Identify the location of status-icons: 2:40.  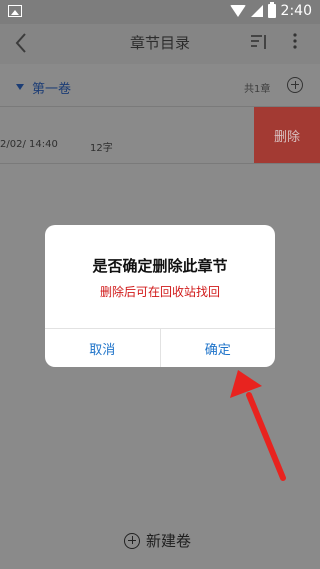
(270, 10).